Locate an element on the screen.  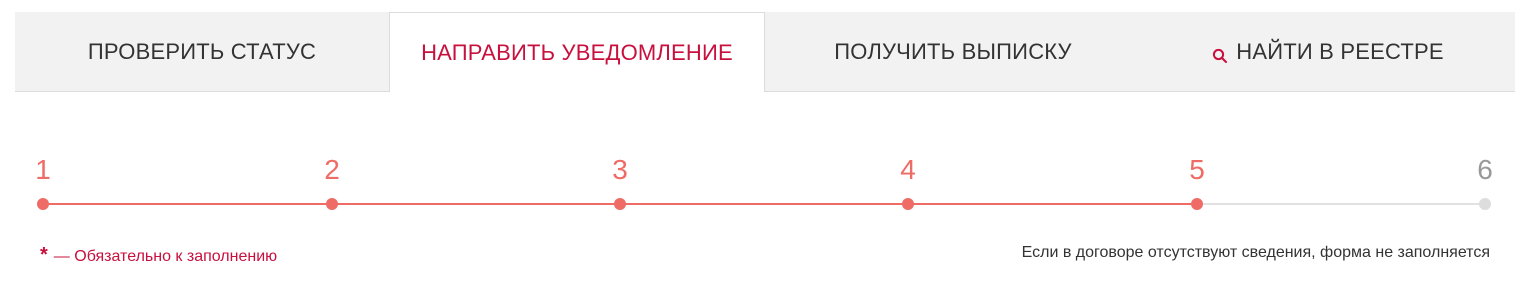
tab-get-extract: ПОЛУЧИТЬ ВЫПИСКУ is located at coordinates (953, 51).